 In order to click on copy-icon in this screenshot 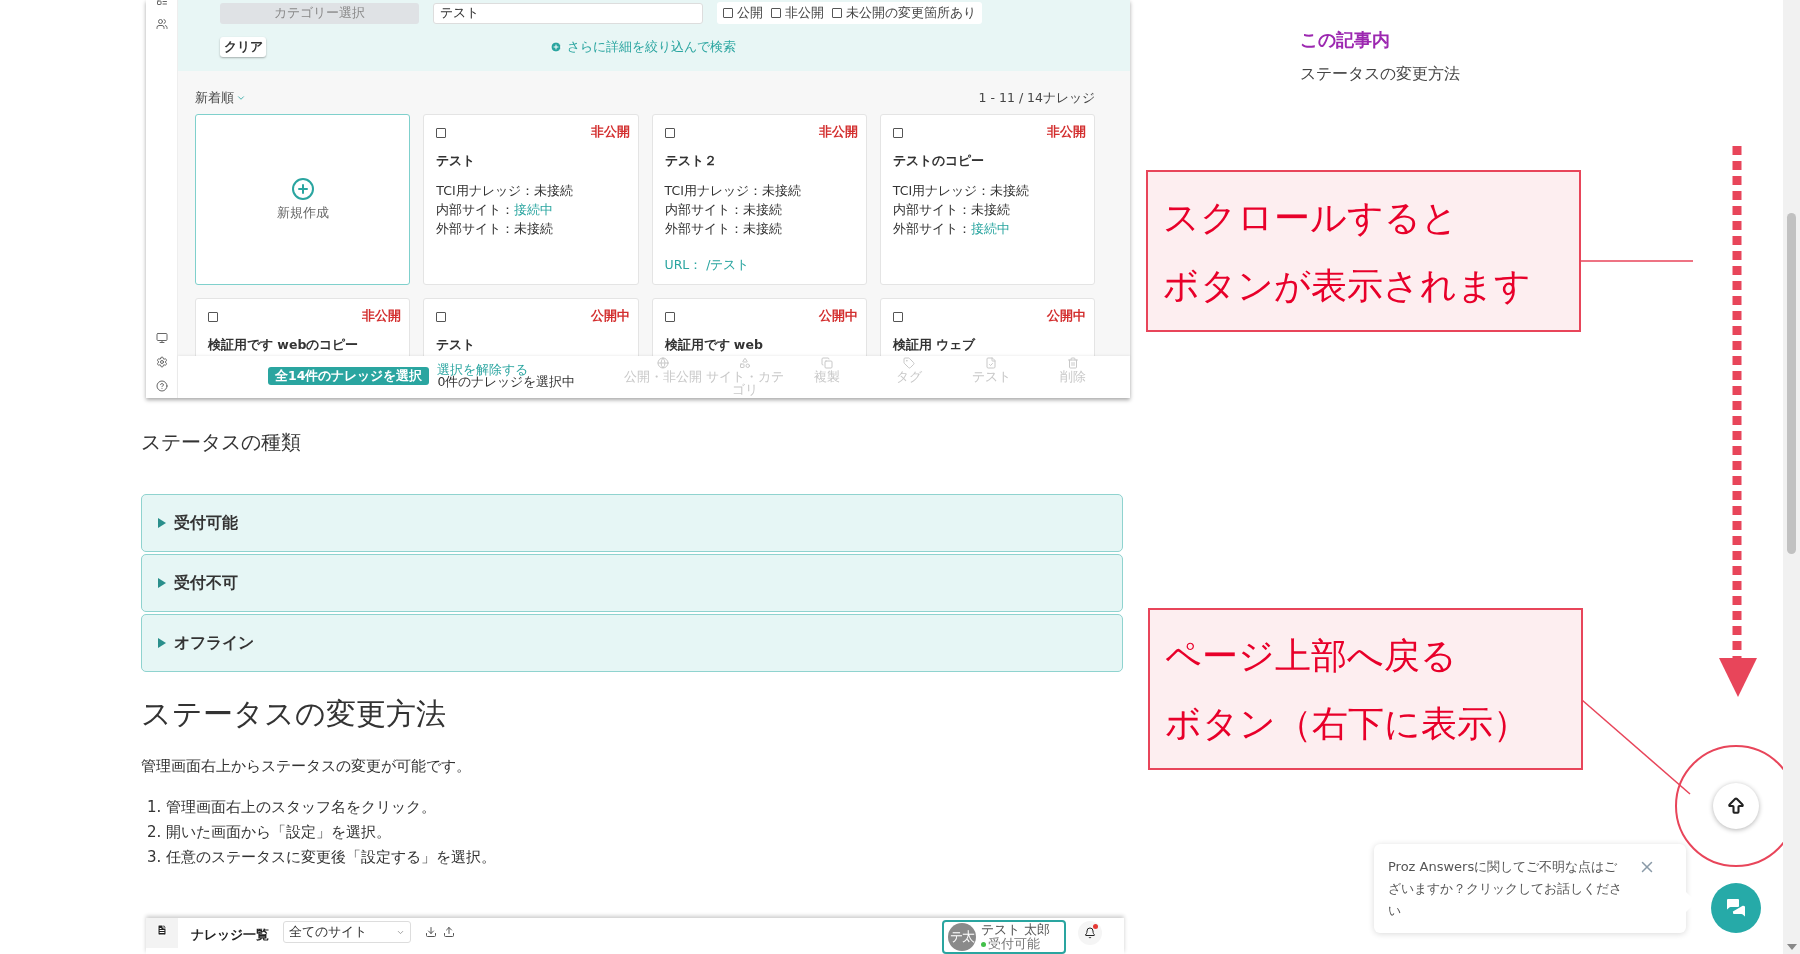, I will do `click(827, 362)`.